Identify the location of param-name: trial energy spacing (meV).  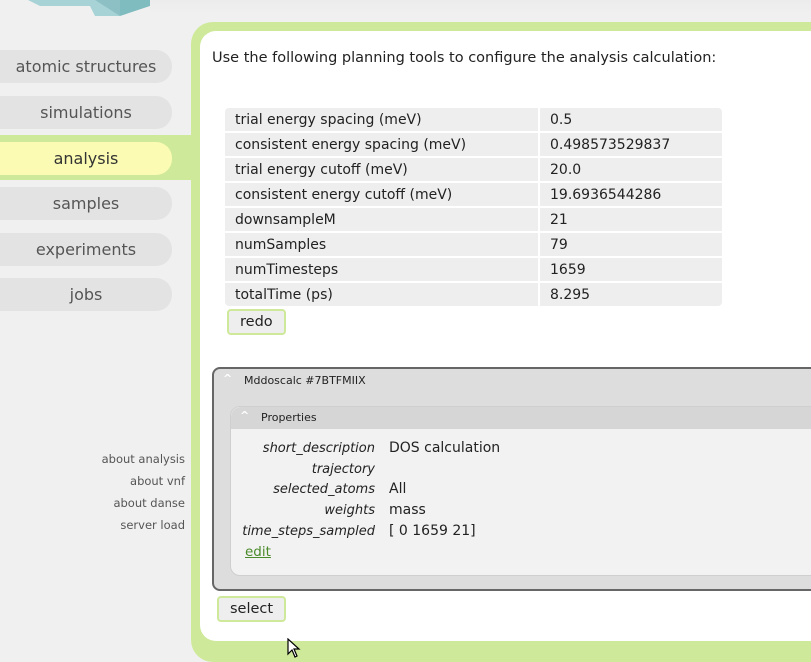
(381, 119).